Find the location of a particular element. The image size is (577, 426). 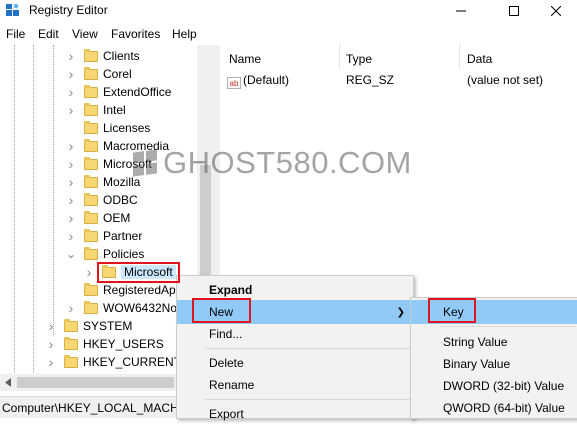

tree-item: ⌄ Policies is located at coordinates (105, 254).